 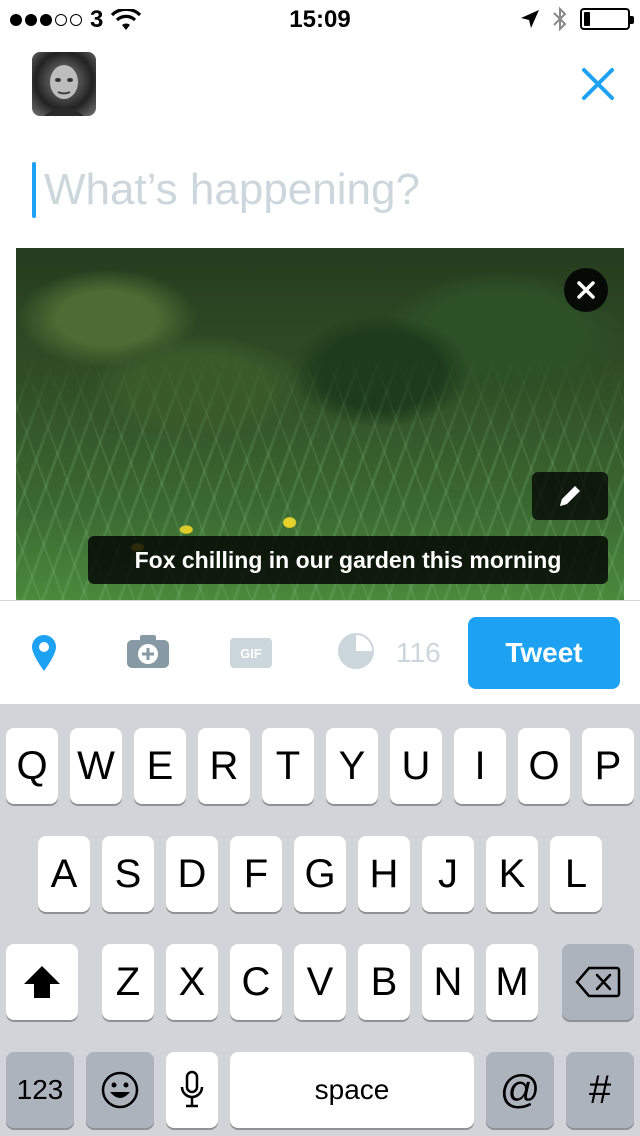 I want to click on svg-text: GIF, so click(x=251, y=653).